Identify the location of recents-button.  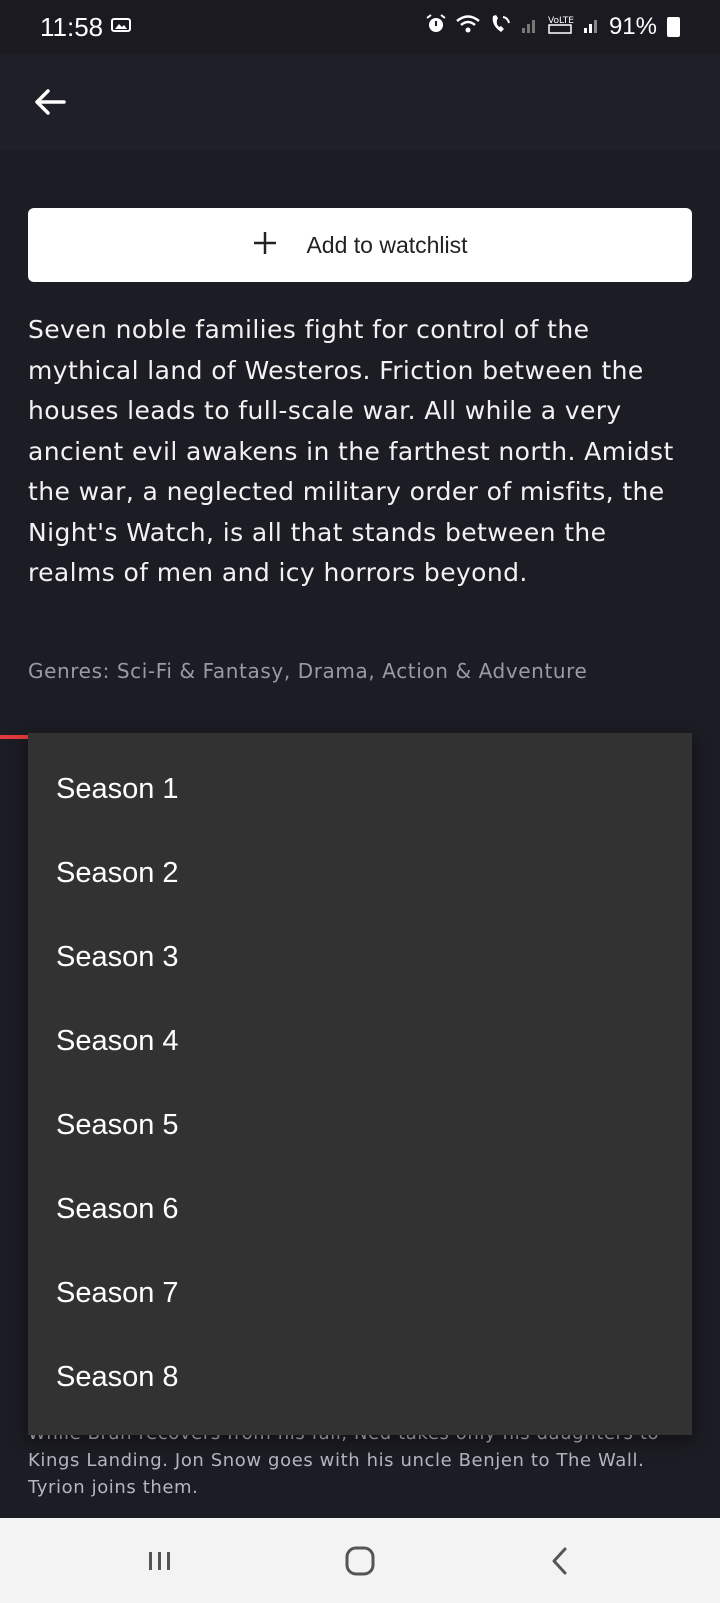
(160, 1561).